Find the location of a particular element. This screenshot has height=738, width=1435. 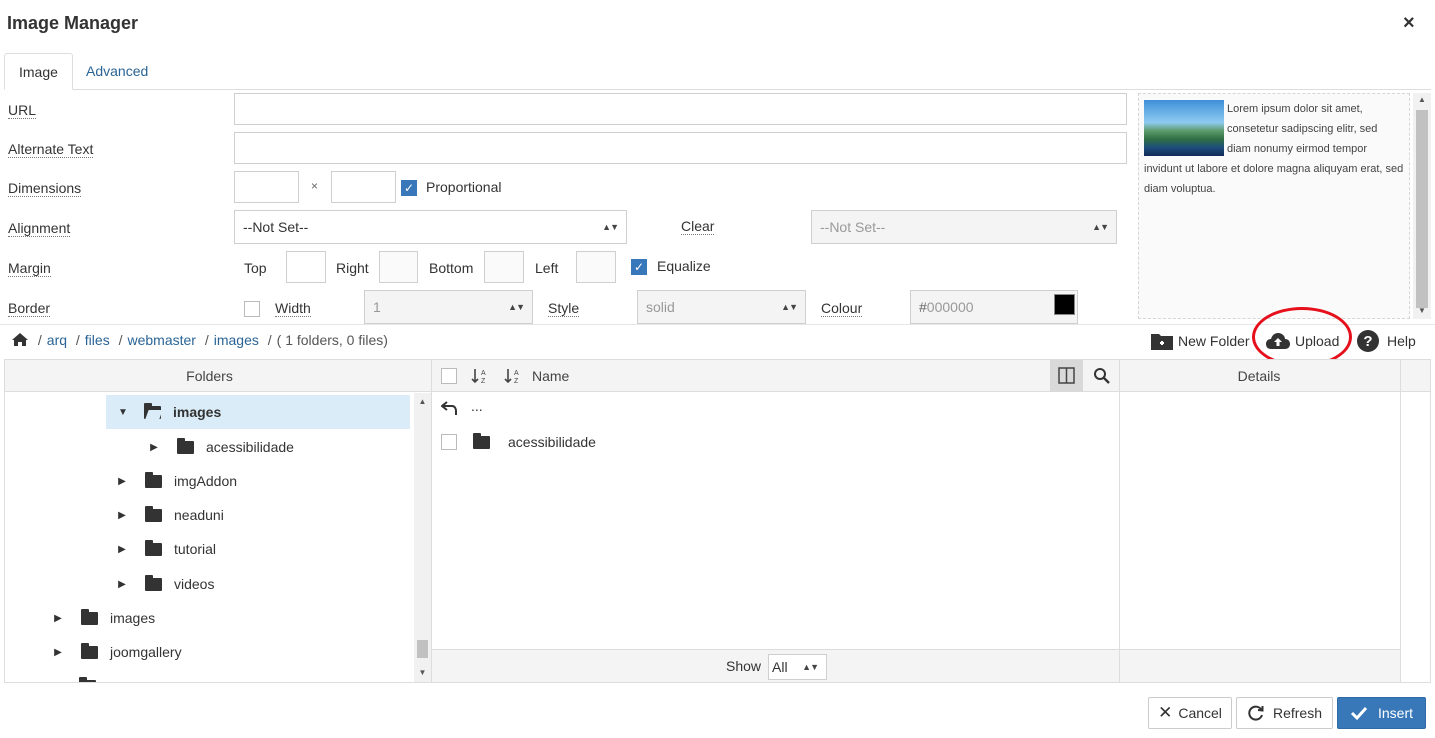

clear-value: --Not Set-- is located at coordinates (853, 227).